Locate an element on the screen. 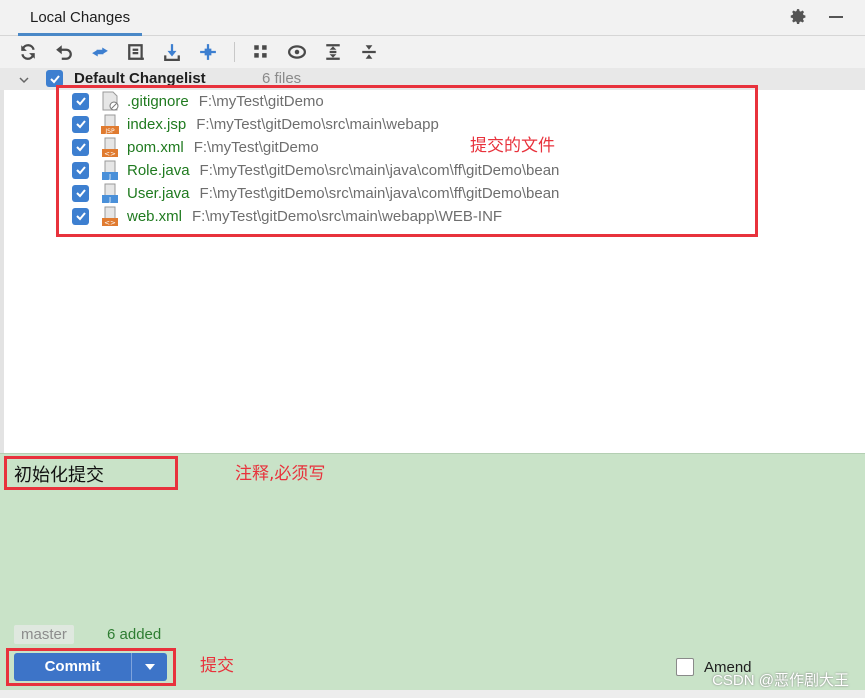 Image resolution: width=865 pixels, height=698 pixels. collapse-icon is located at coordinates (369, 52).